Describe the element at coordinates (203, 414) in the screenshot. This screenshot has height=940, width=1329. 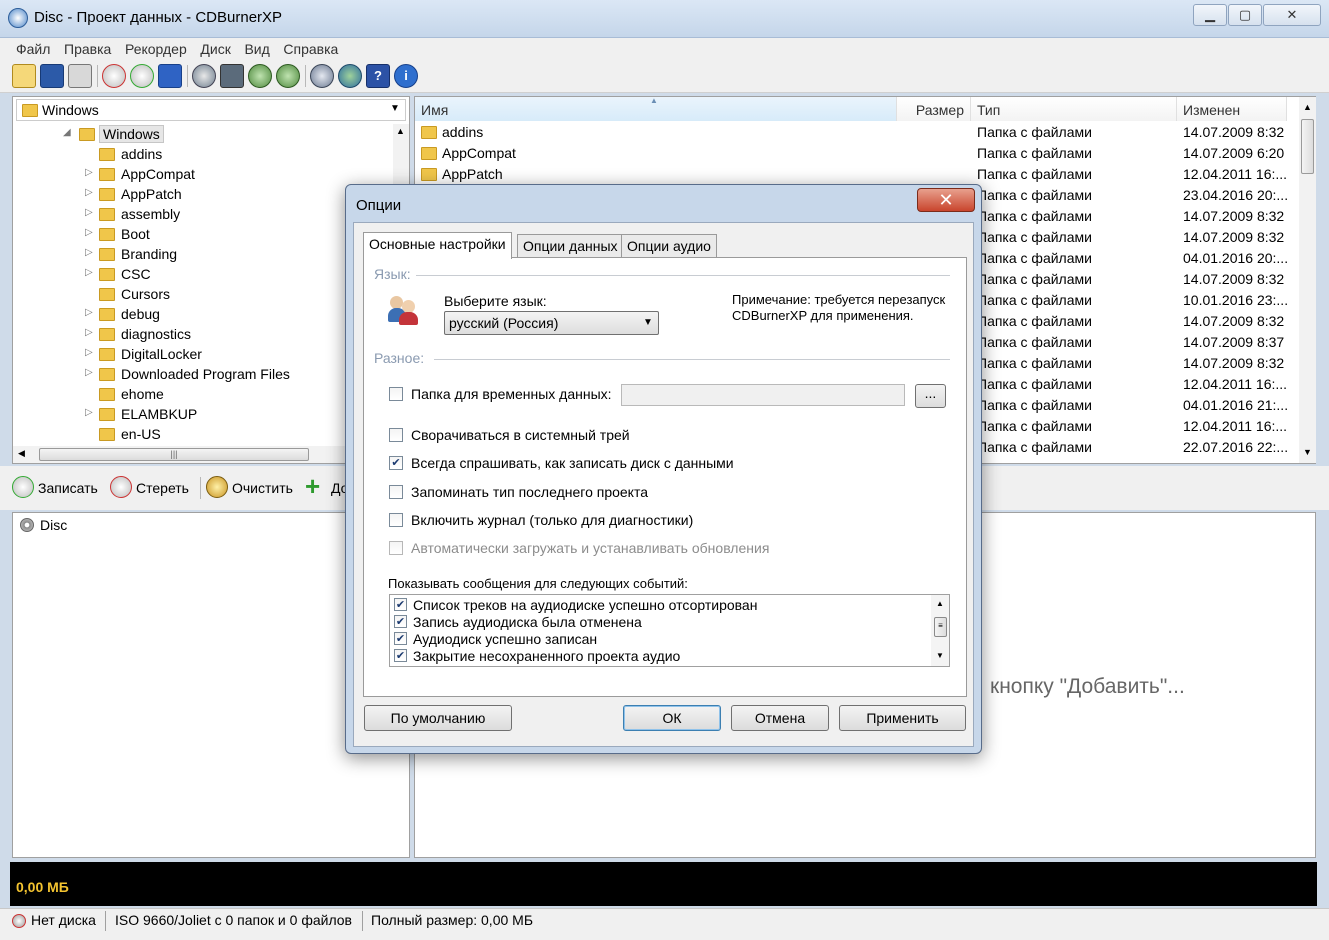
I see `tree-item: ▷ ELAMBKUP` at that location.